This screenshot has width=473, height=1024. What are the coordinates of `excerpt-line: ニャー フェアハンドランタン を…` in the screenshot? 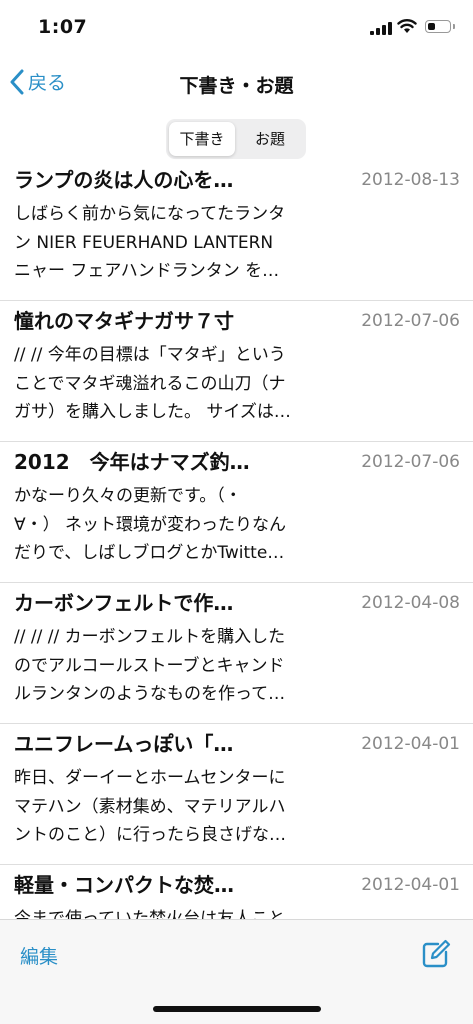 It's located at (147, 271).